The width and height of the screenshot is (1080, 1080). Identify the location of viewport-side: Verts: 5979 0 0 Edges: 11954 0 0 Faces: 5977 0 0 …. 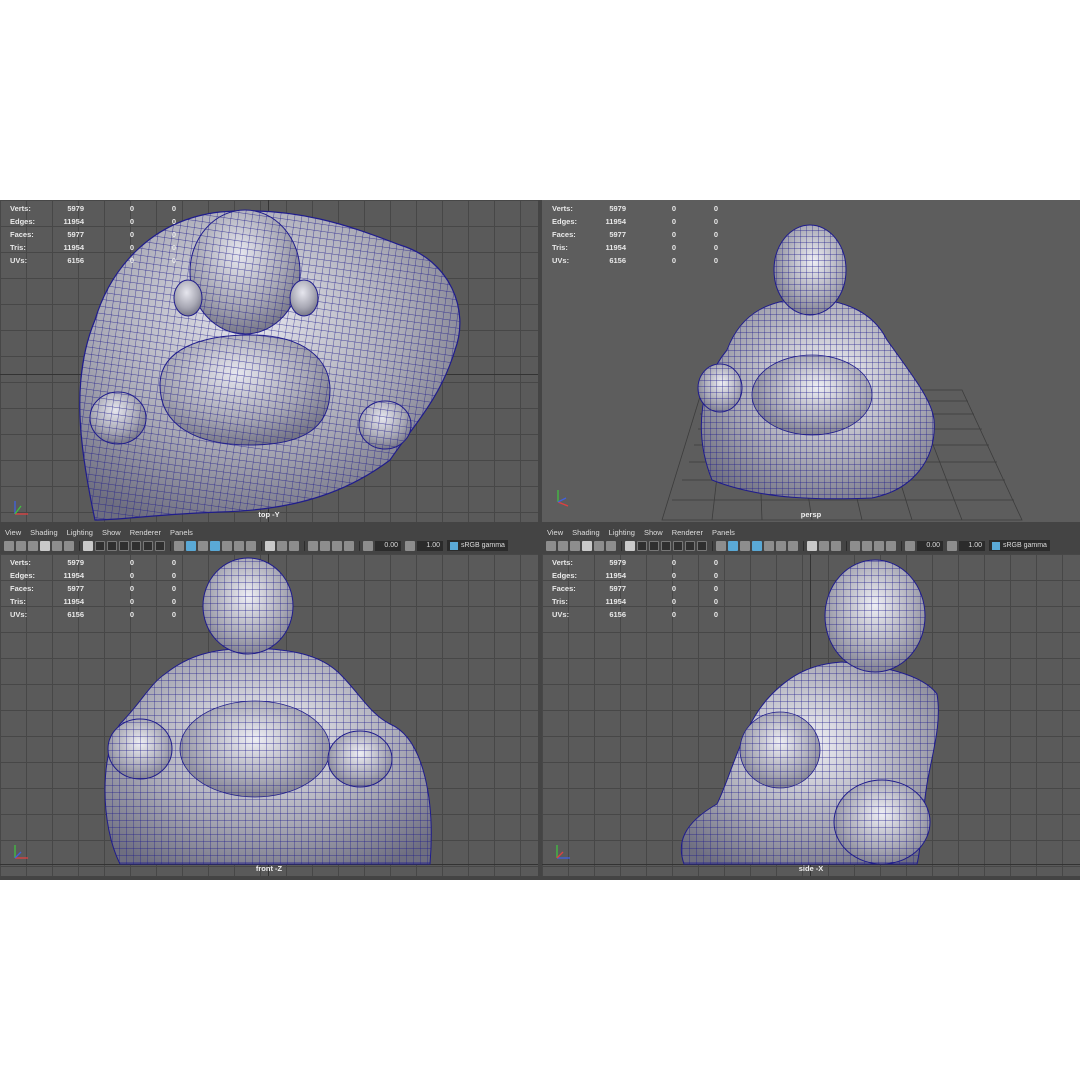
(811, 715).